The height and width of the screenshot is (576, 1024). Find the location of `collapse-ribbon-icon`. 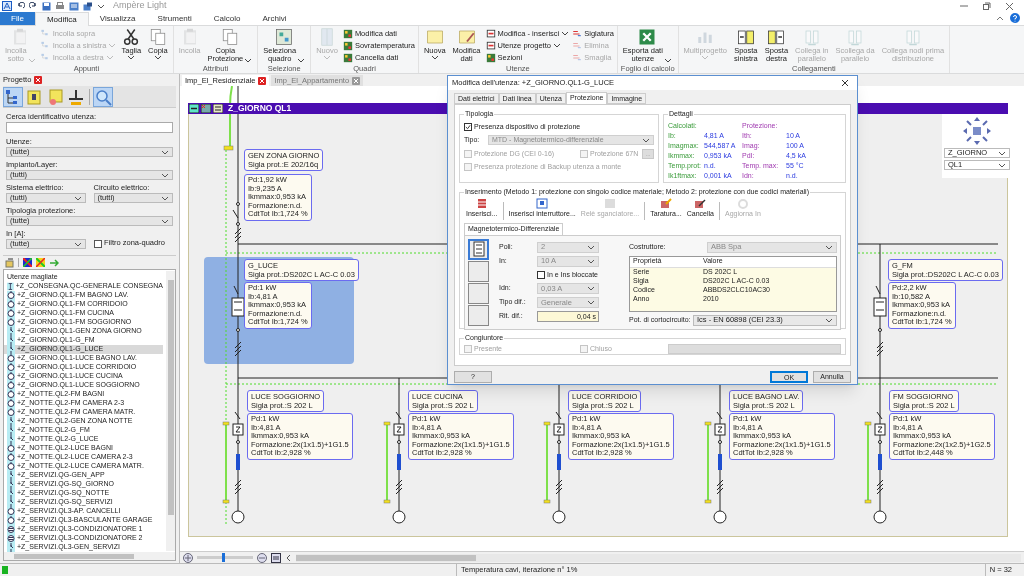

collapse-ribbon-icon is located at coordinates (1000, 18).